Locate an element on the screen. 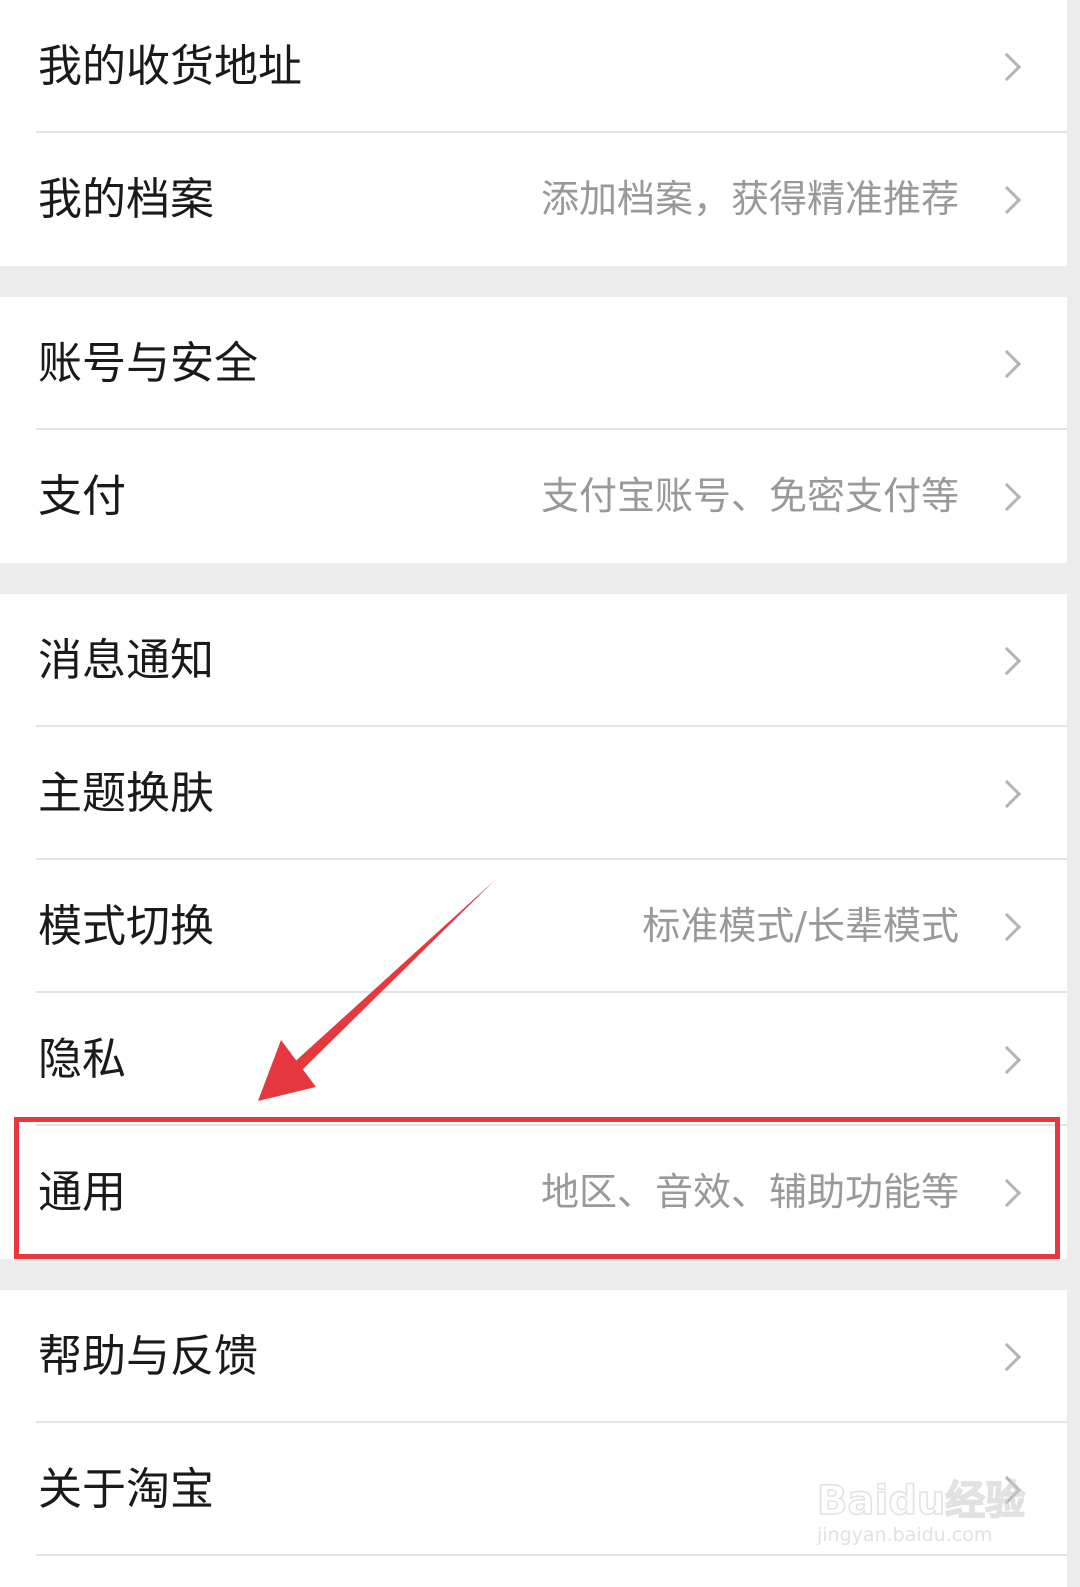  settings-item-label: 关于淘宝 is located at coordinates (126, 1489).